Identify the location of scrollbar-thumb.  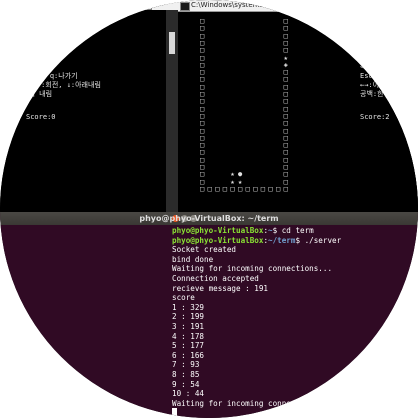
(172, 43).